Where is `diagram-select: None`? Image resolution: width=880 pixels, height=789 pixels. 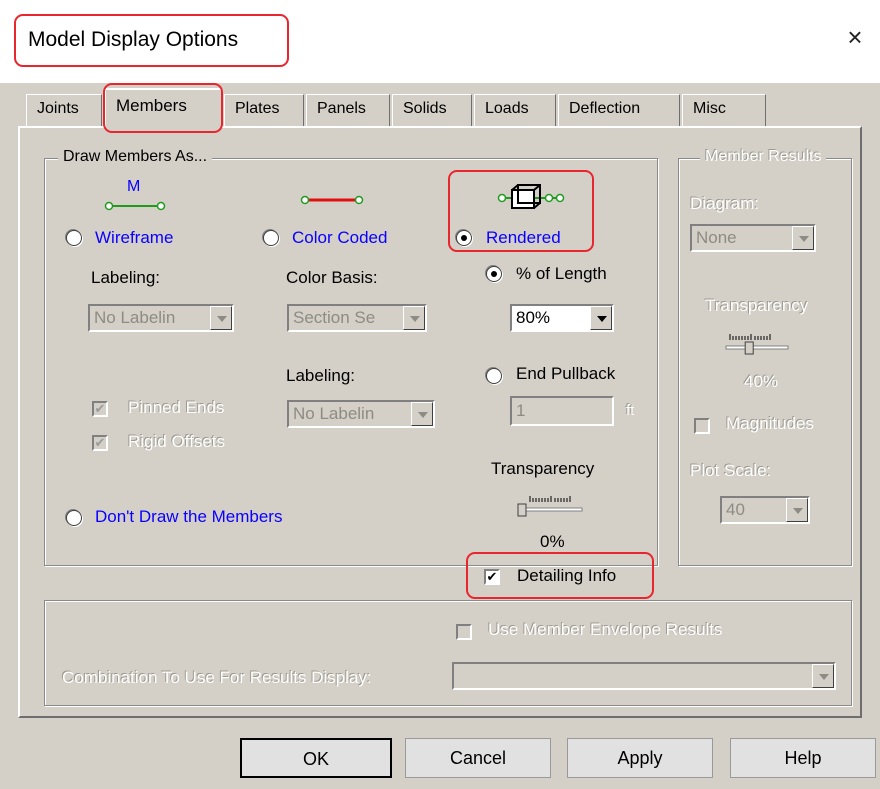
diagram-select: None is located at coordinates (753, 238).